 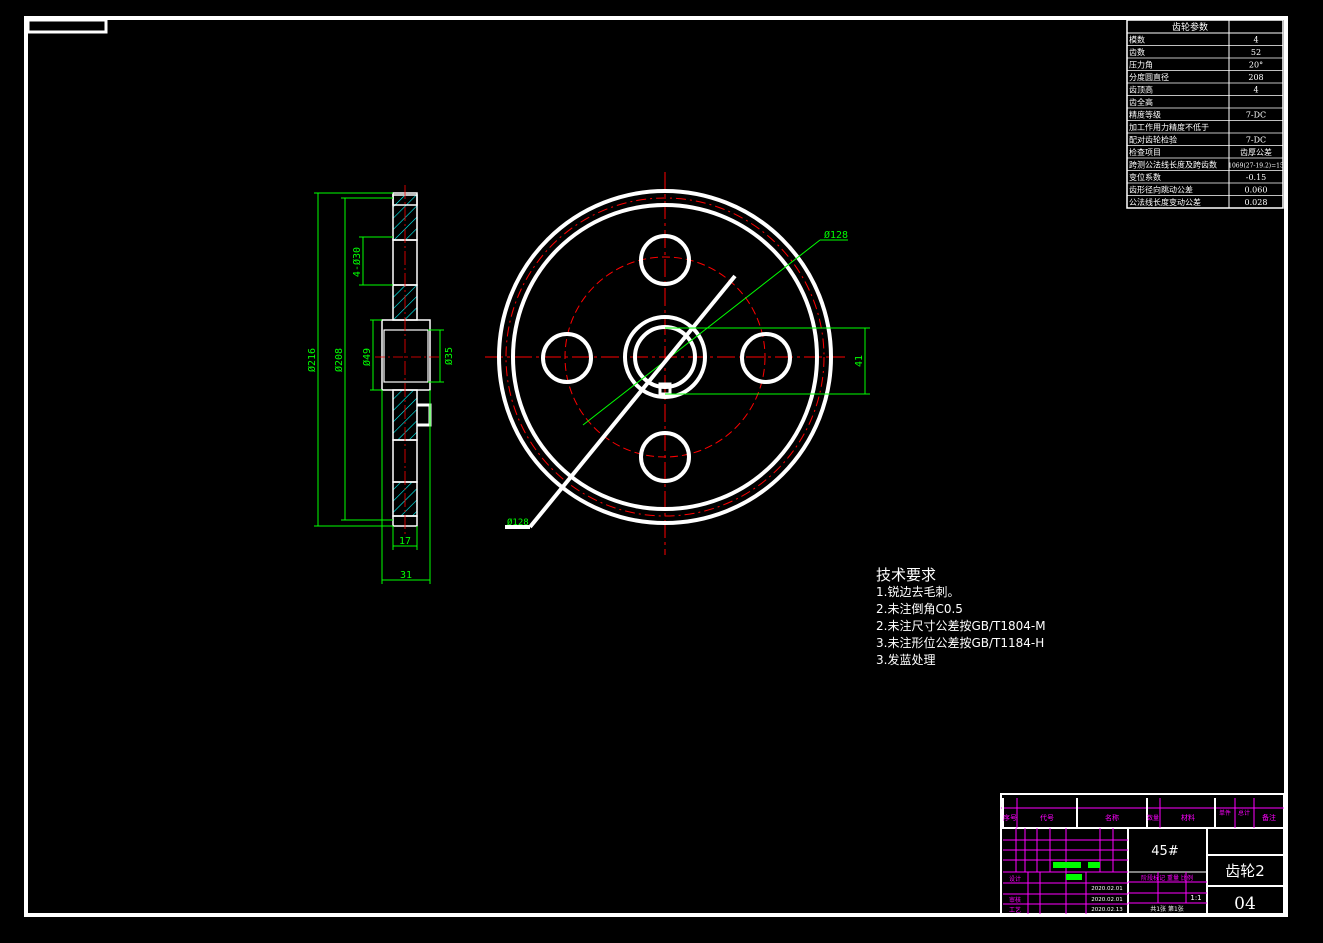 What do you see at coordinates (1256, 52) in the screenshot?
I see `param-value: 52` at bounding box center [1256, 52].